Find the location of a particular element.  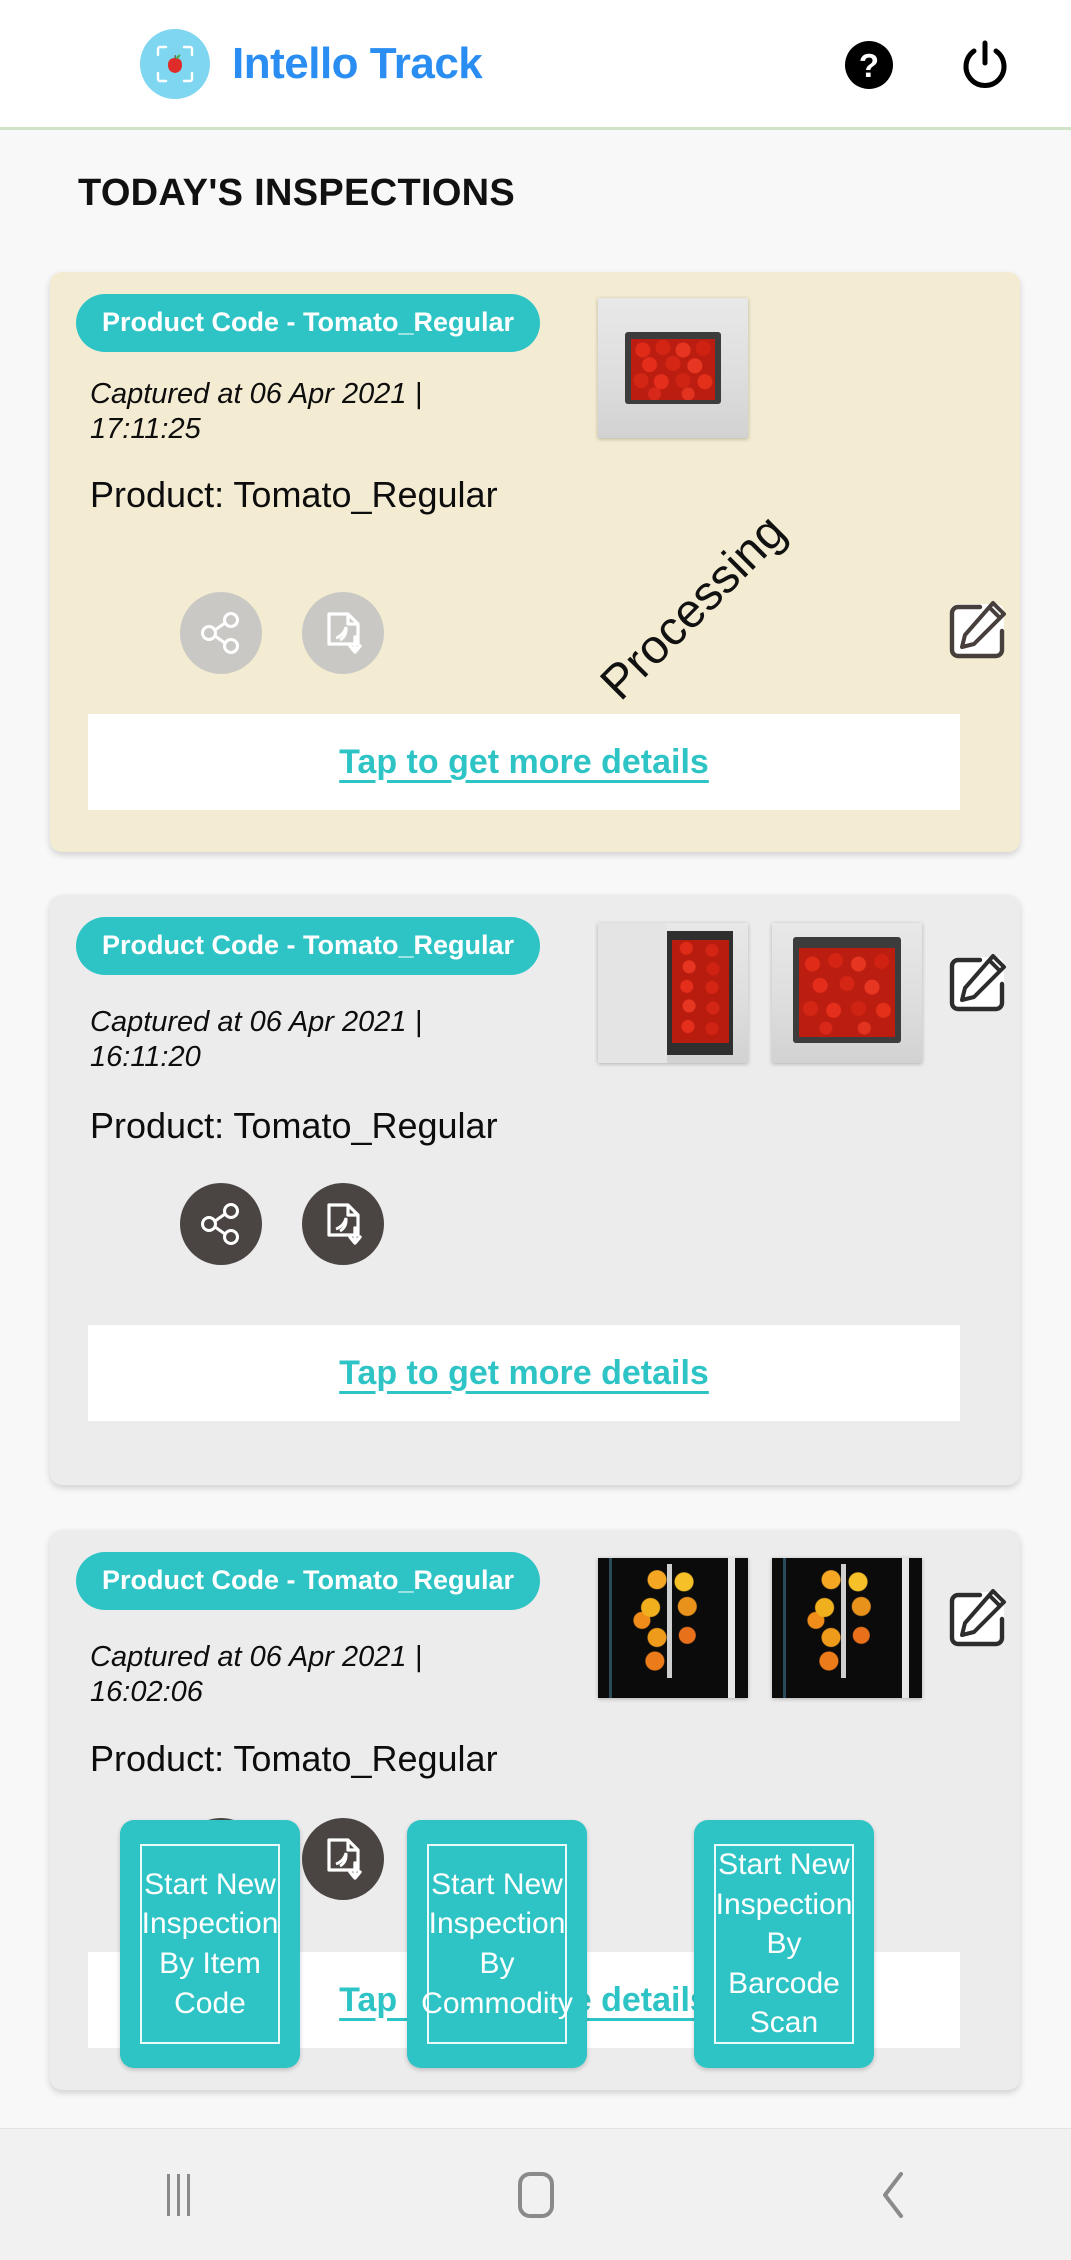

back-chevron-icon is located at coordinates (893, 2195).